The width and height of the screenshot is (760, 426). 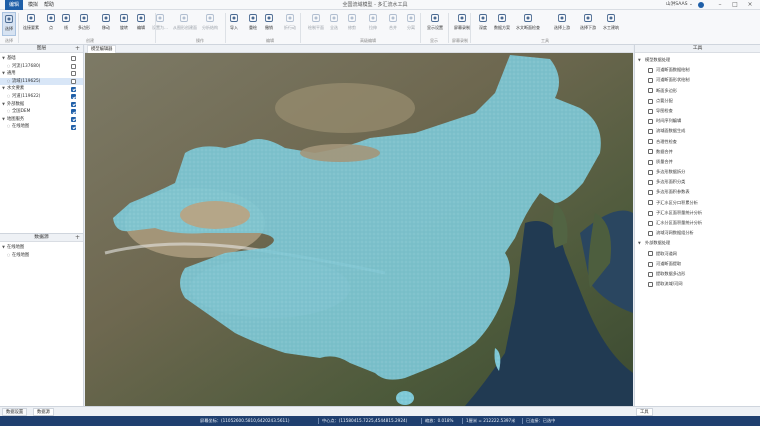 I want to click on menu-tab-help: 帮助, so click(x=49, y=5).